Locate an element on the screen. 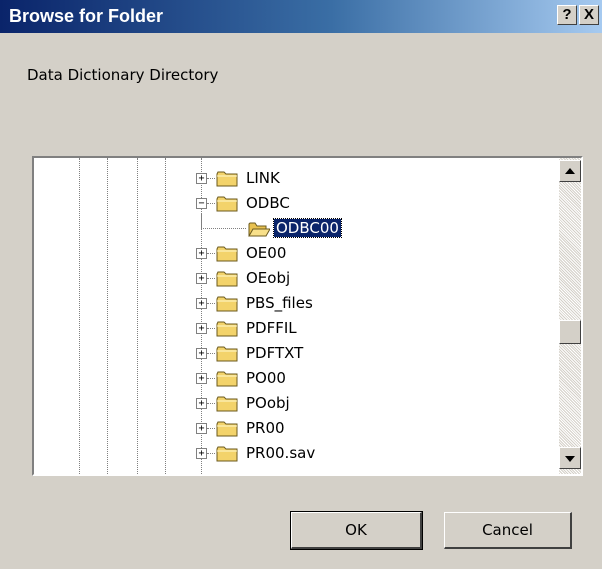 Image resolution: width=602 pixels, height=569 pixels. tree-item-label: ODBC is located at coordinates (268, 203).